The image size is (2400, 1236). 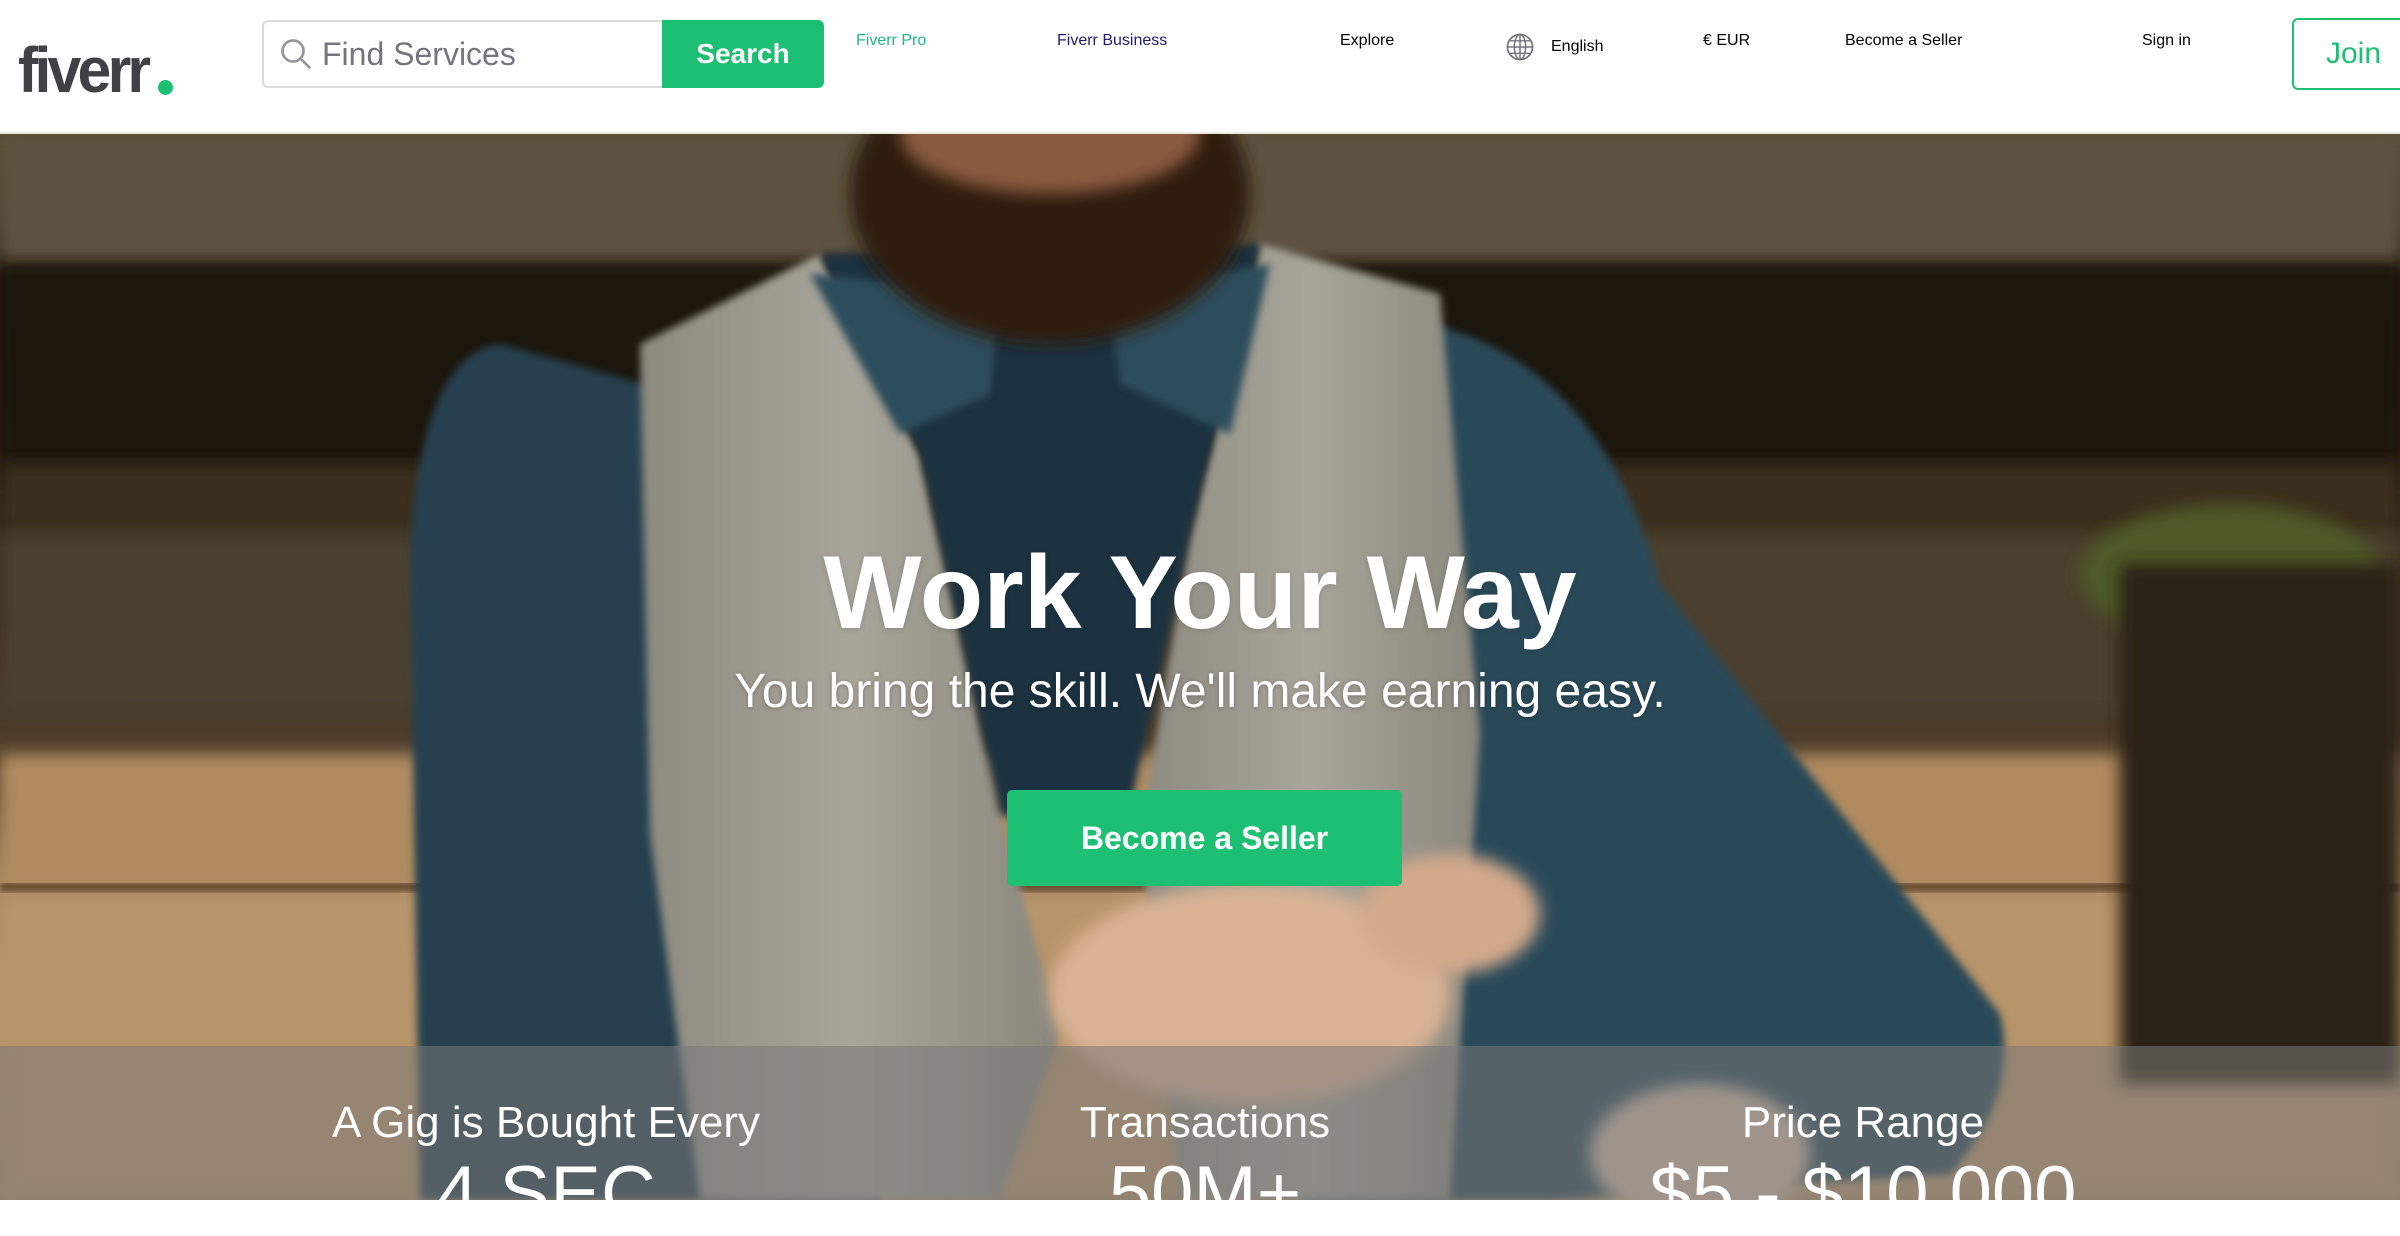 I want to click on nav-sign-in: Sign in, so click(x=2166, y=41).